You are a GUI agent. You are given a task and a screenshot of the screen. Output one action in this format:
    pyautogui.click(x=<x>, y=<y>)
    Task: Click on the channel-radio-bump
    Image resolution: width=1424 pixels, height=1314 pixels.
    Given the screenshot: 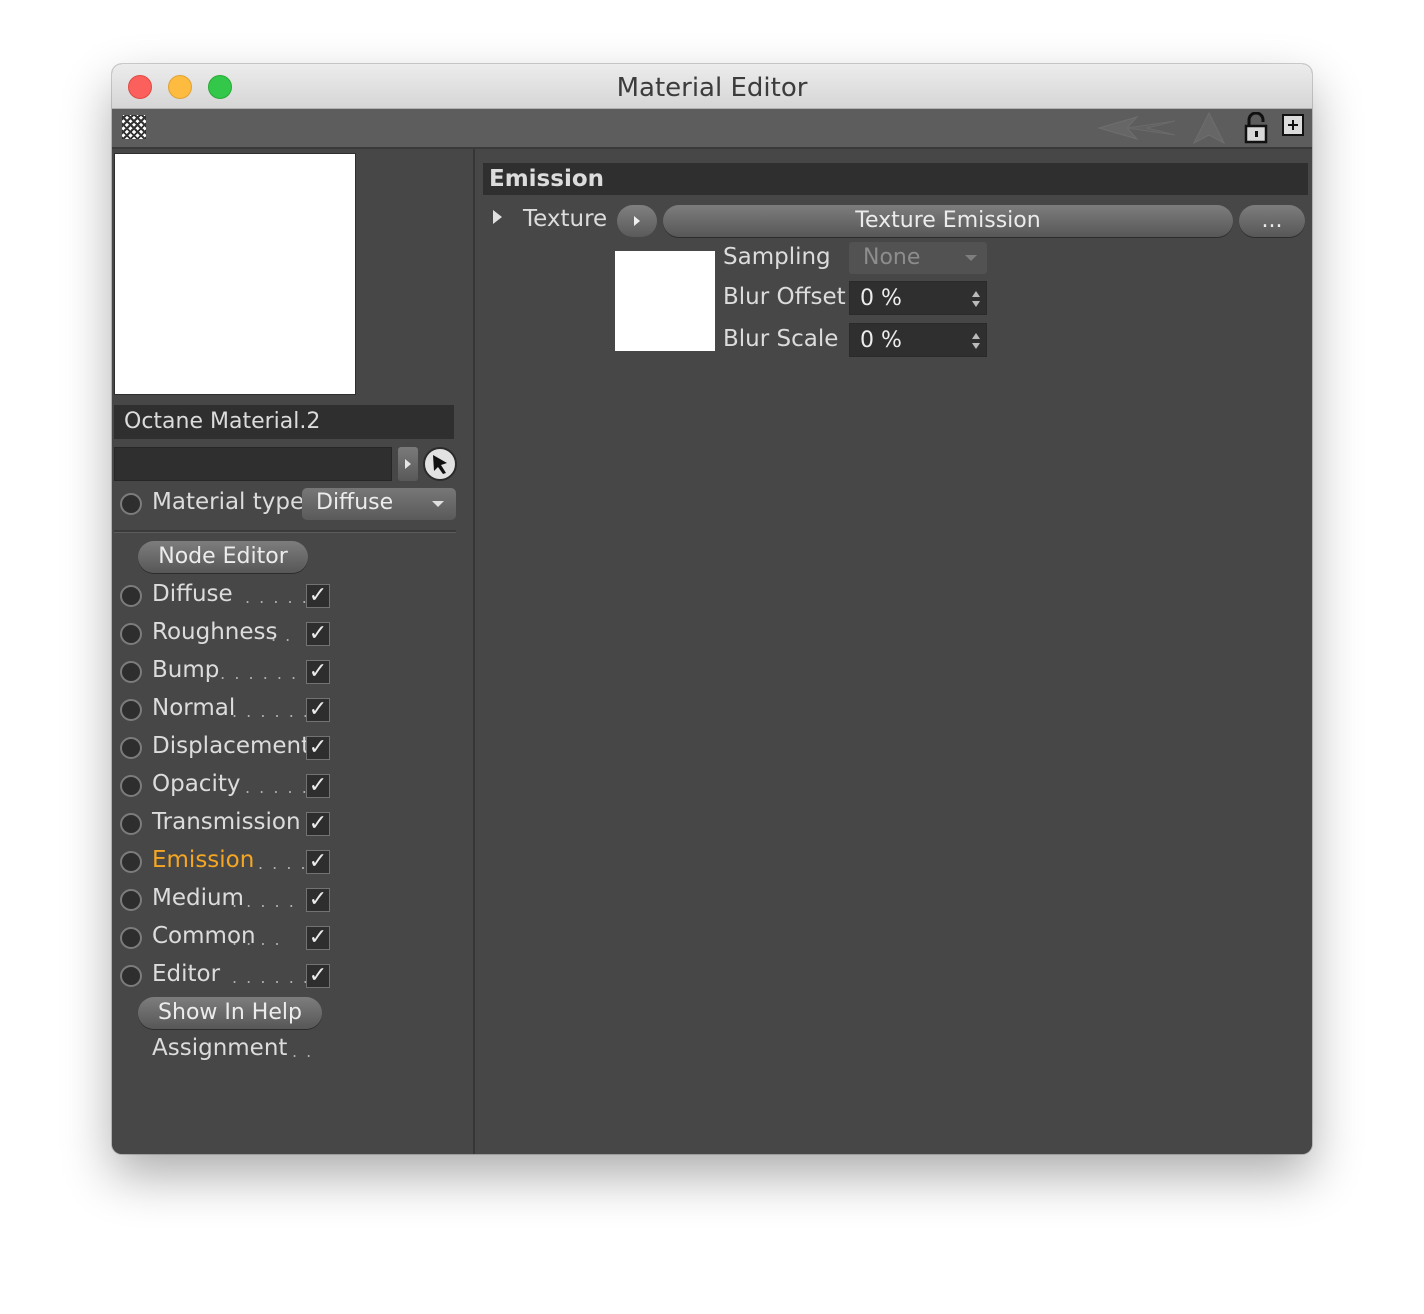 What is the action you would take?
    pyautogui.click(x=131, y=672)
    